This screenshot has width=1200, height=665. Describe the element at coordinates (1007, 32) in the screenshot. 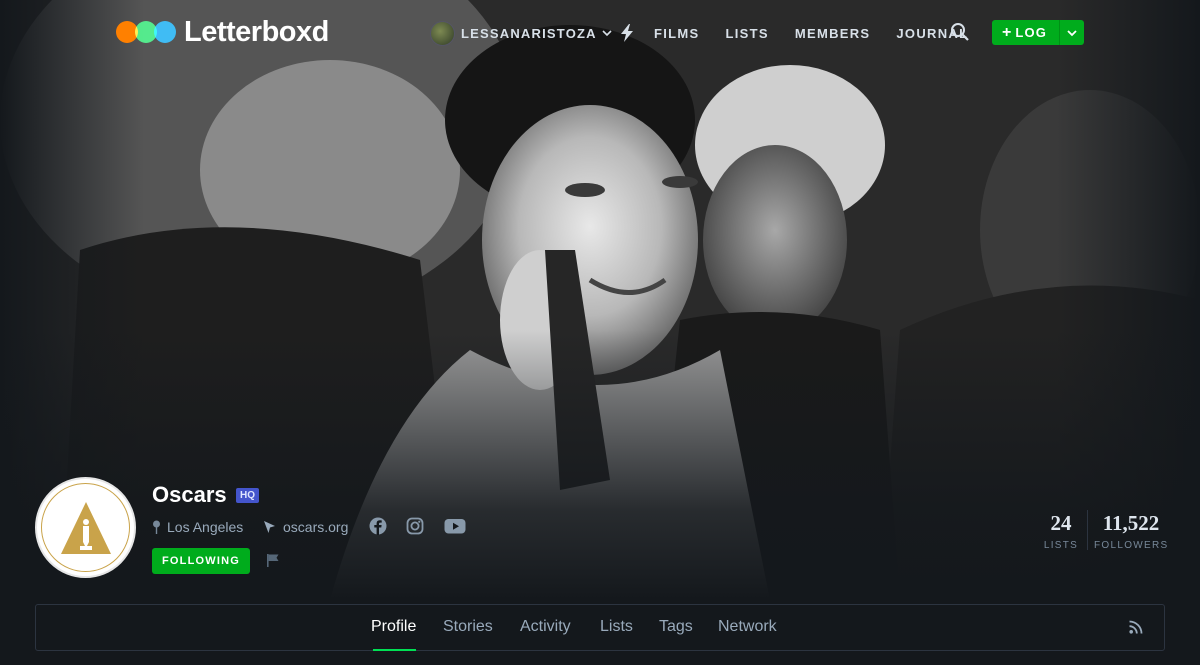

I see `plus-icon: +` at that location.